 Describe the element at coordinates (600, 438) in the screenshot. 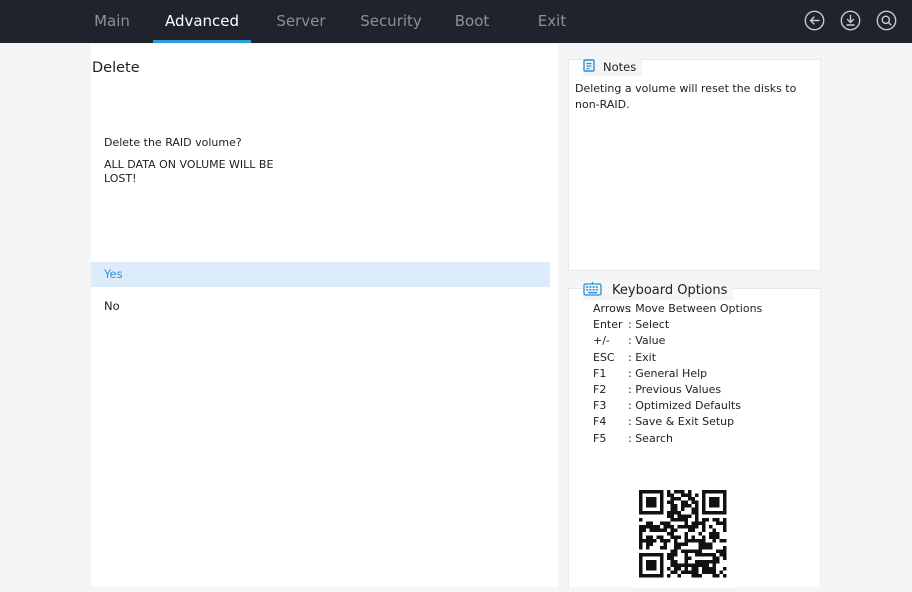

I see `key-name: F5` at that location.